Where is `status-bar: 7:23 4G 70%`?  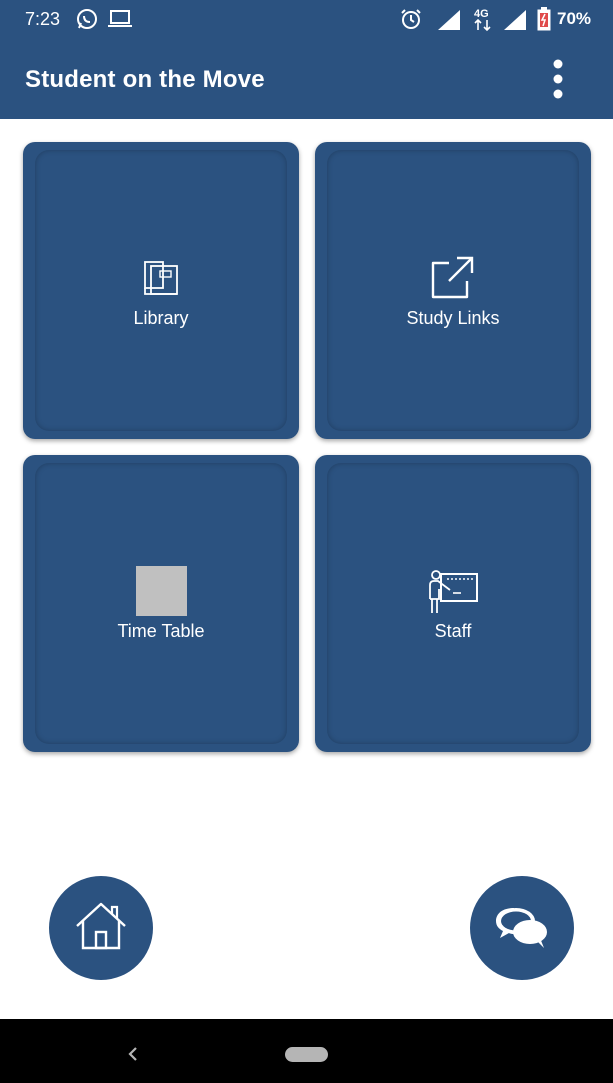
status-bar: 7:23 4G 70% is located at coordinates (306, 20).